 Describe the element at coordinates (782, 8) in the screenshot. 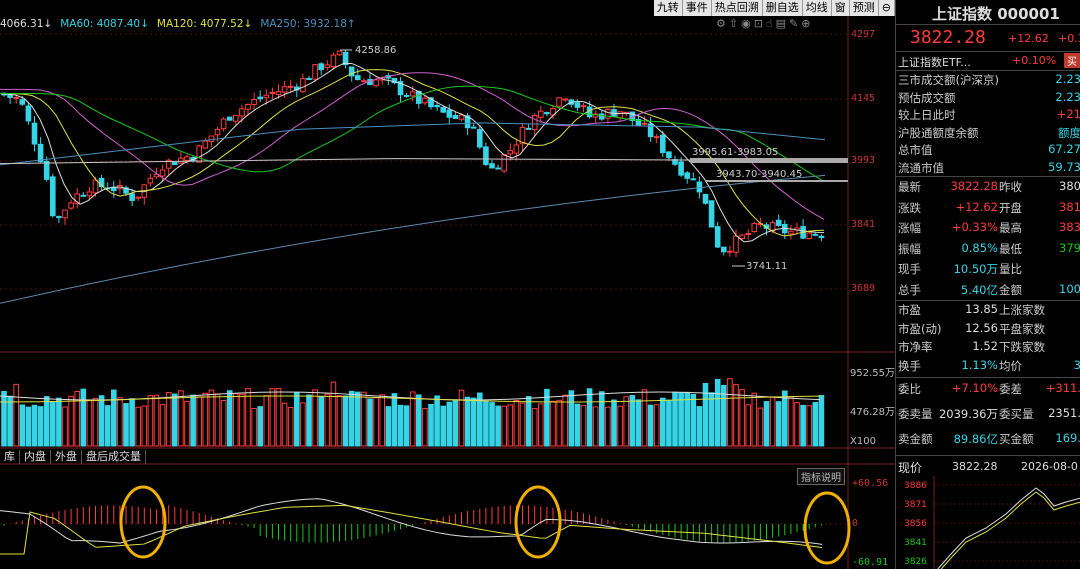

I see `toolbar-remove-watch-button: 删自选` at that location.